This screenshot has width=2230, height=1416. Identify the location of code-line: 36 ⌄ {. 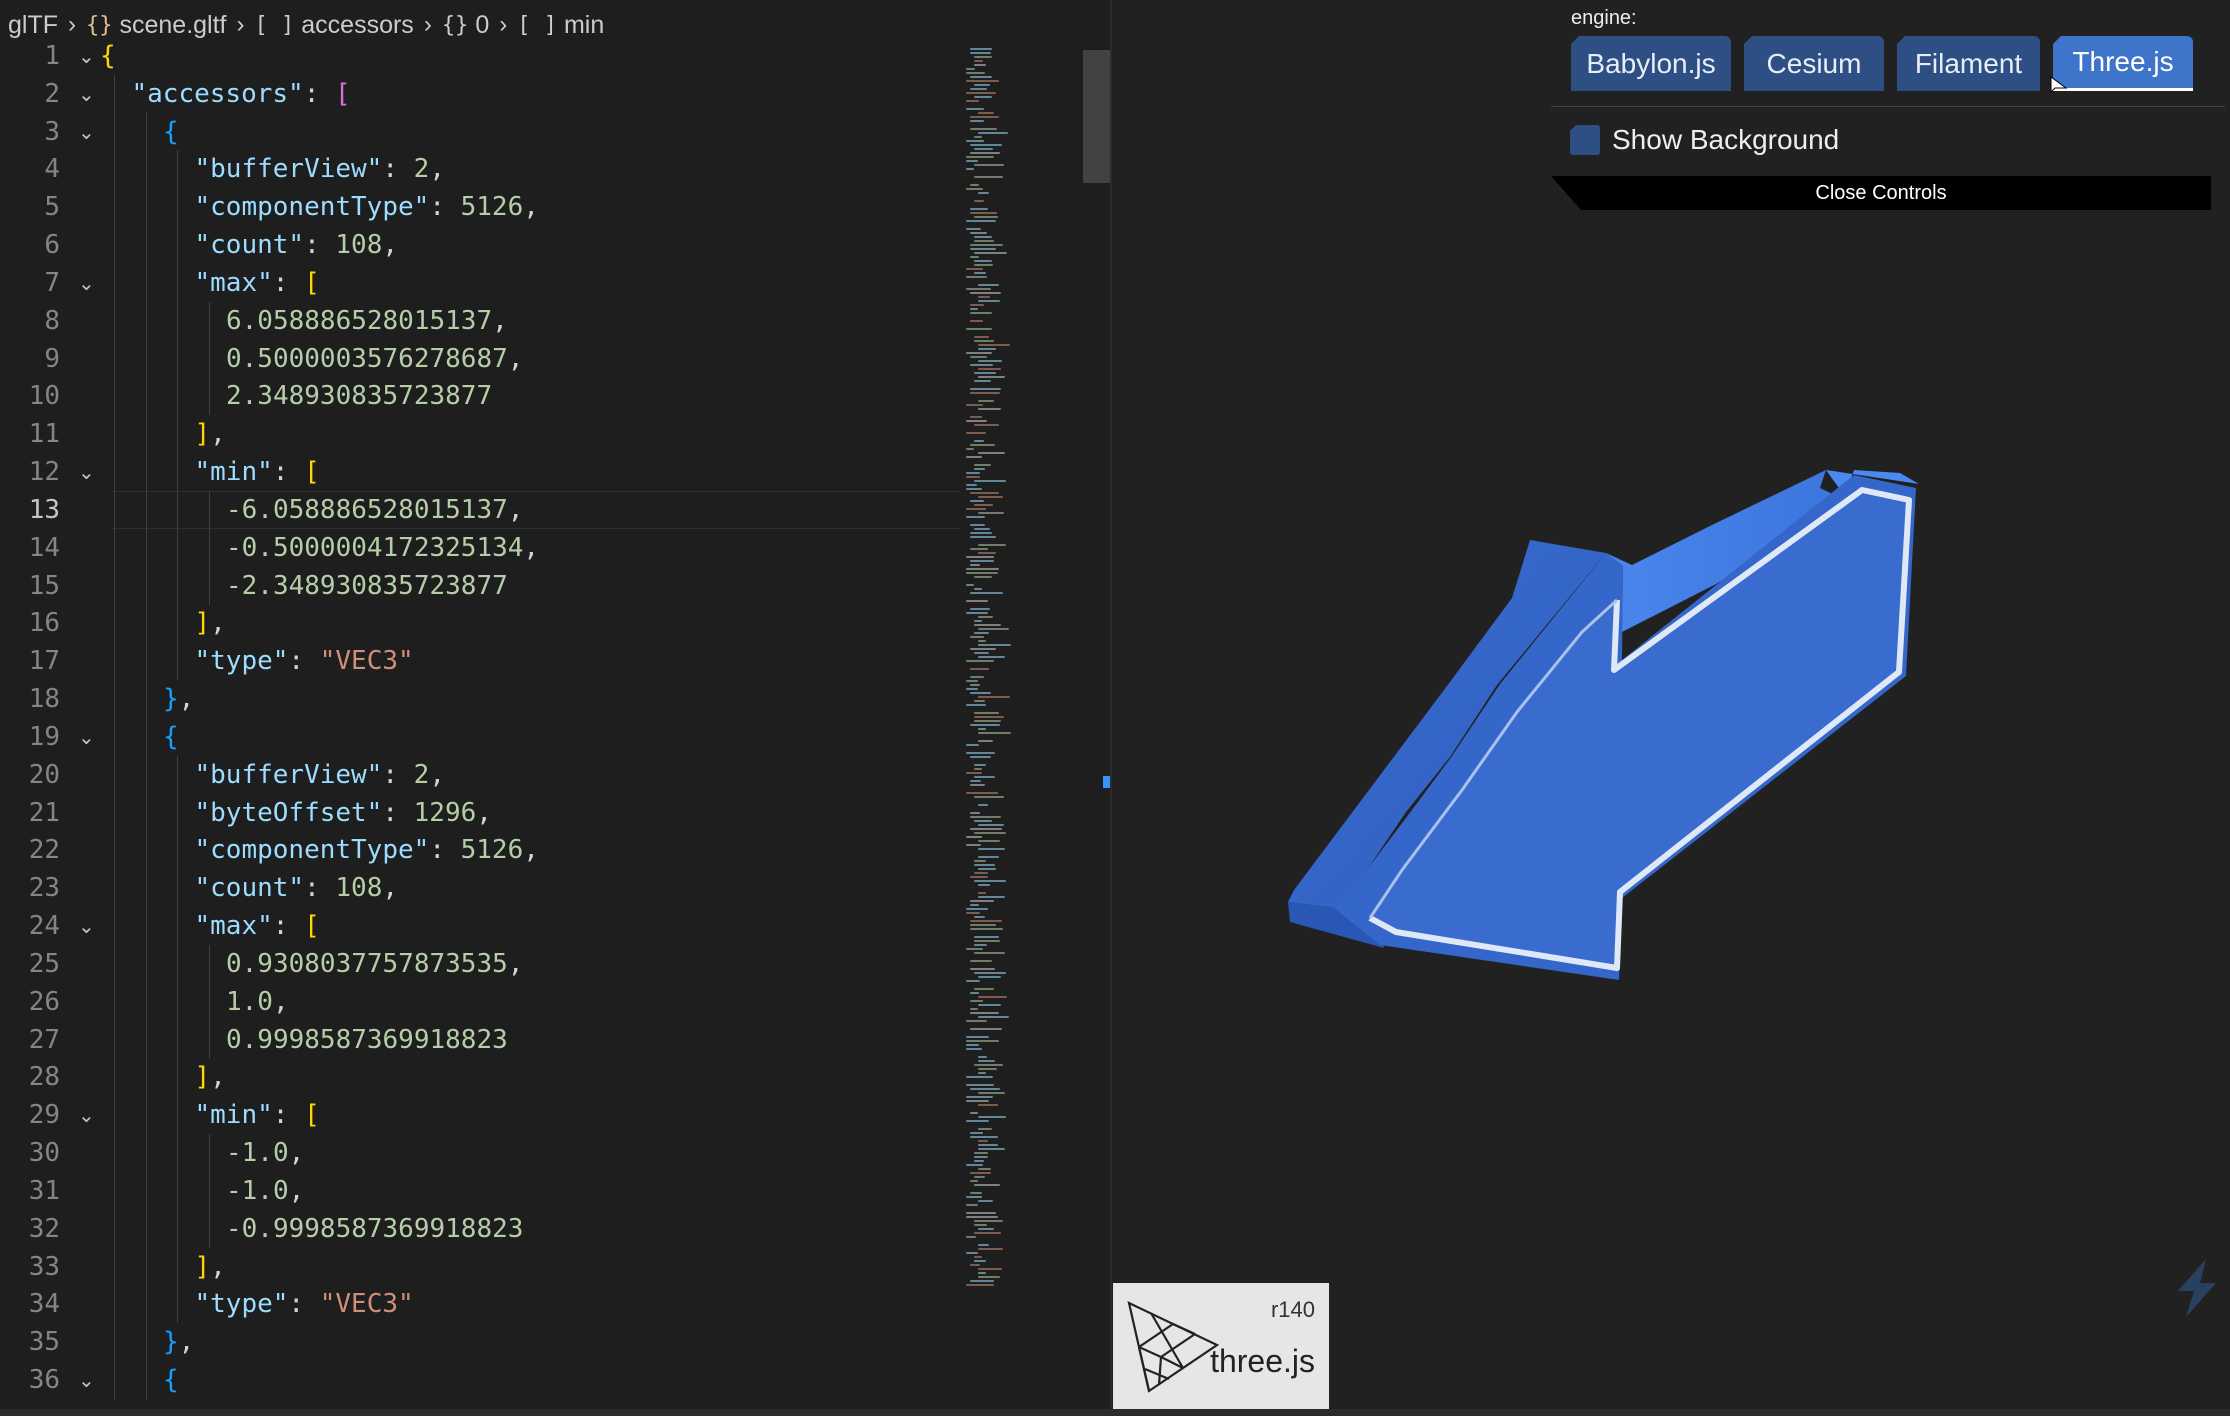
(480, 1380).